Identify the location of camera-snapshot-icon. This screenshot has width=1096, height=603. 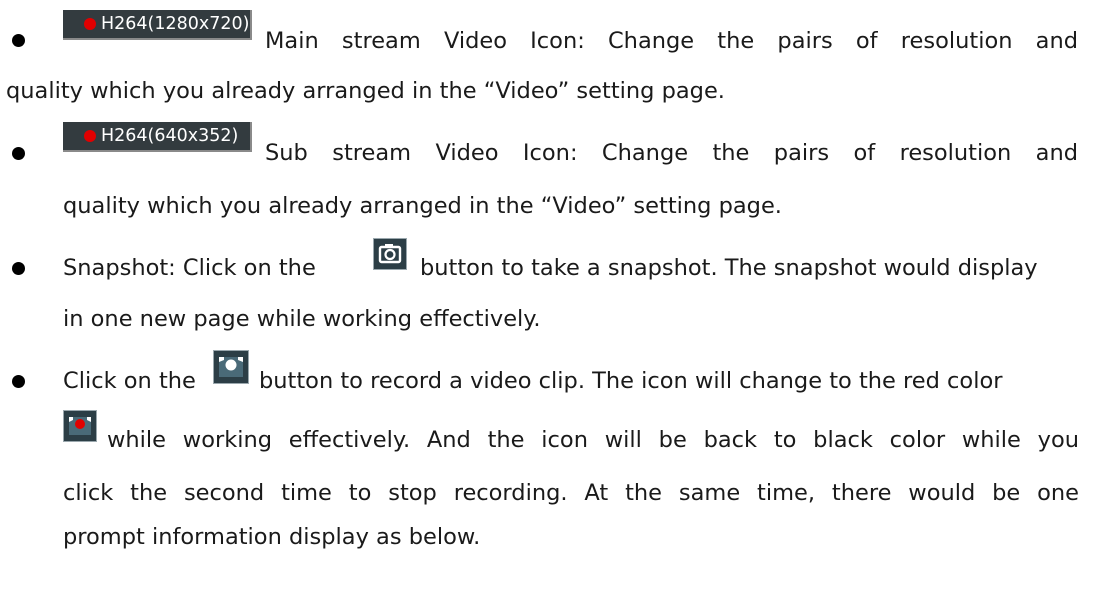
(390, 254).